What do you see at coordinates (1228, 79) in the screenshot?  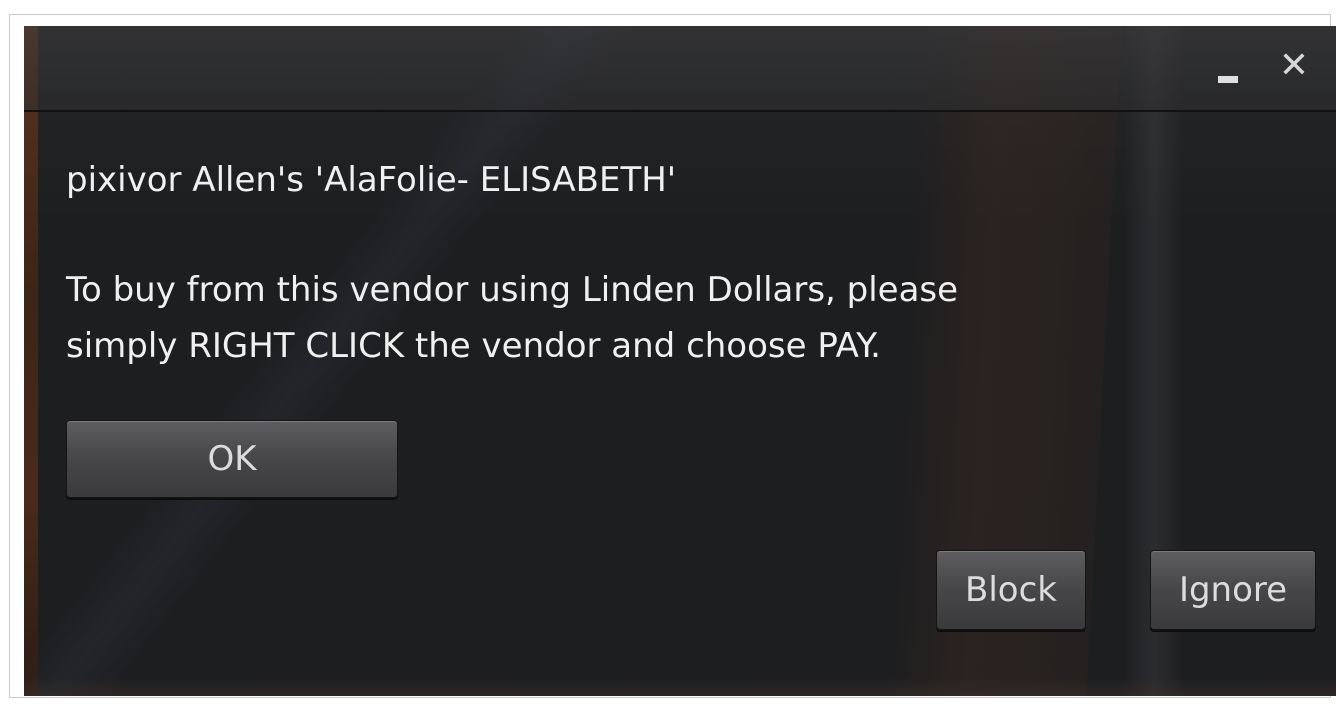 I see `minimize-icon` at bounding box center [1228, 79].